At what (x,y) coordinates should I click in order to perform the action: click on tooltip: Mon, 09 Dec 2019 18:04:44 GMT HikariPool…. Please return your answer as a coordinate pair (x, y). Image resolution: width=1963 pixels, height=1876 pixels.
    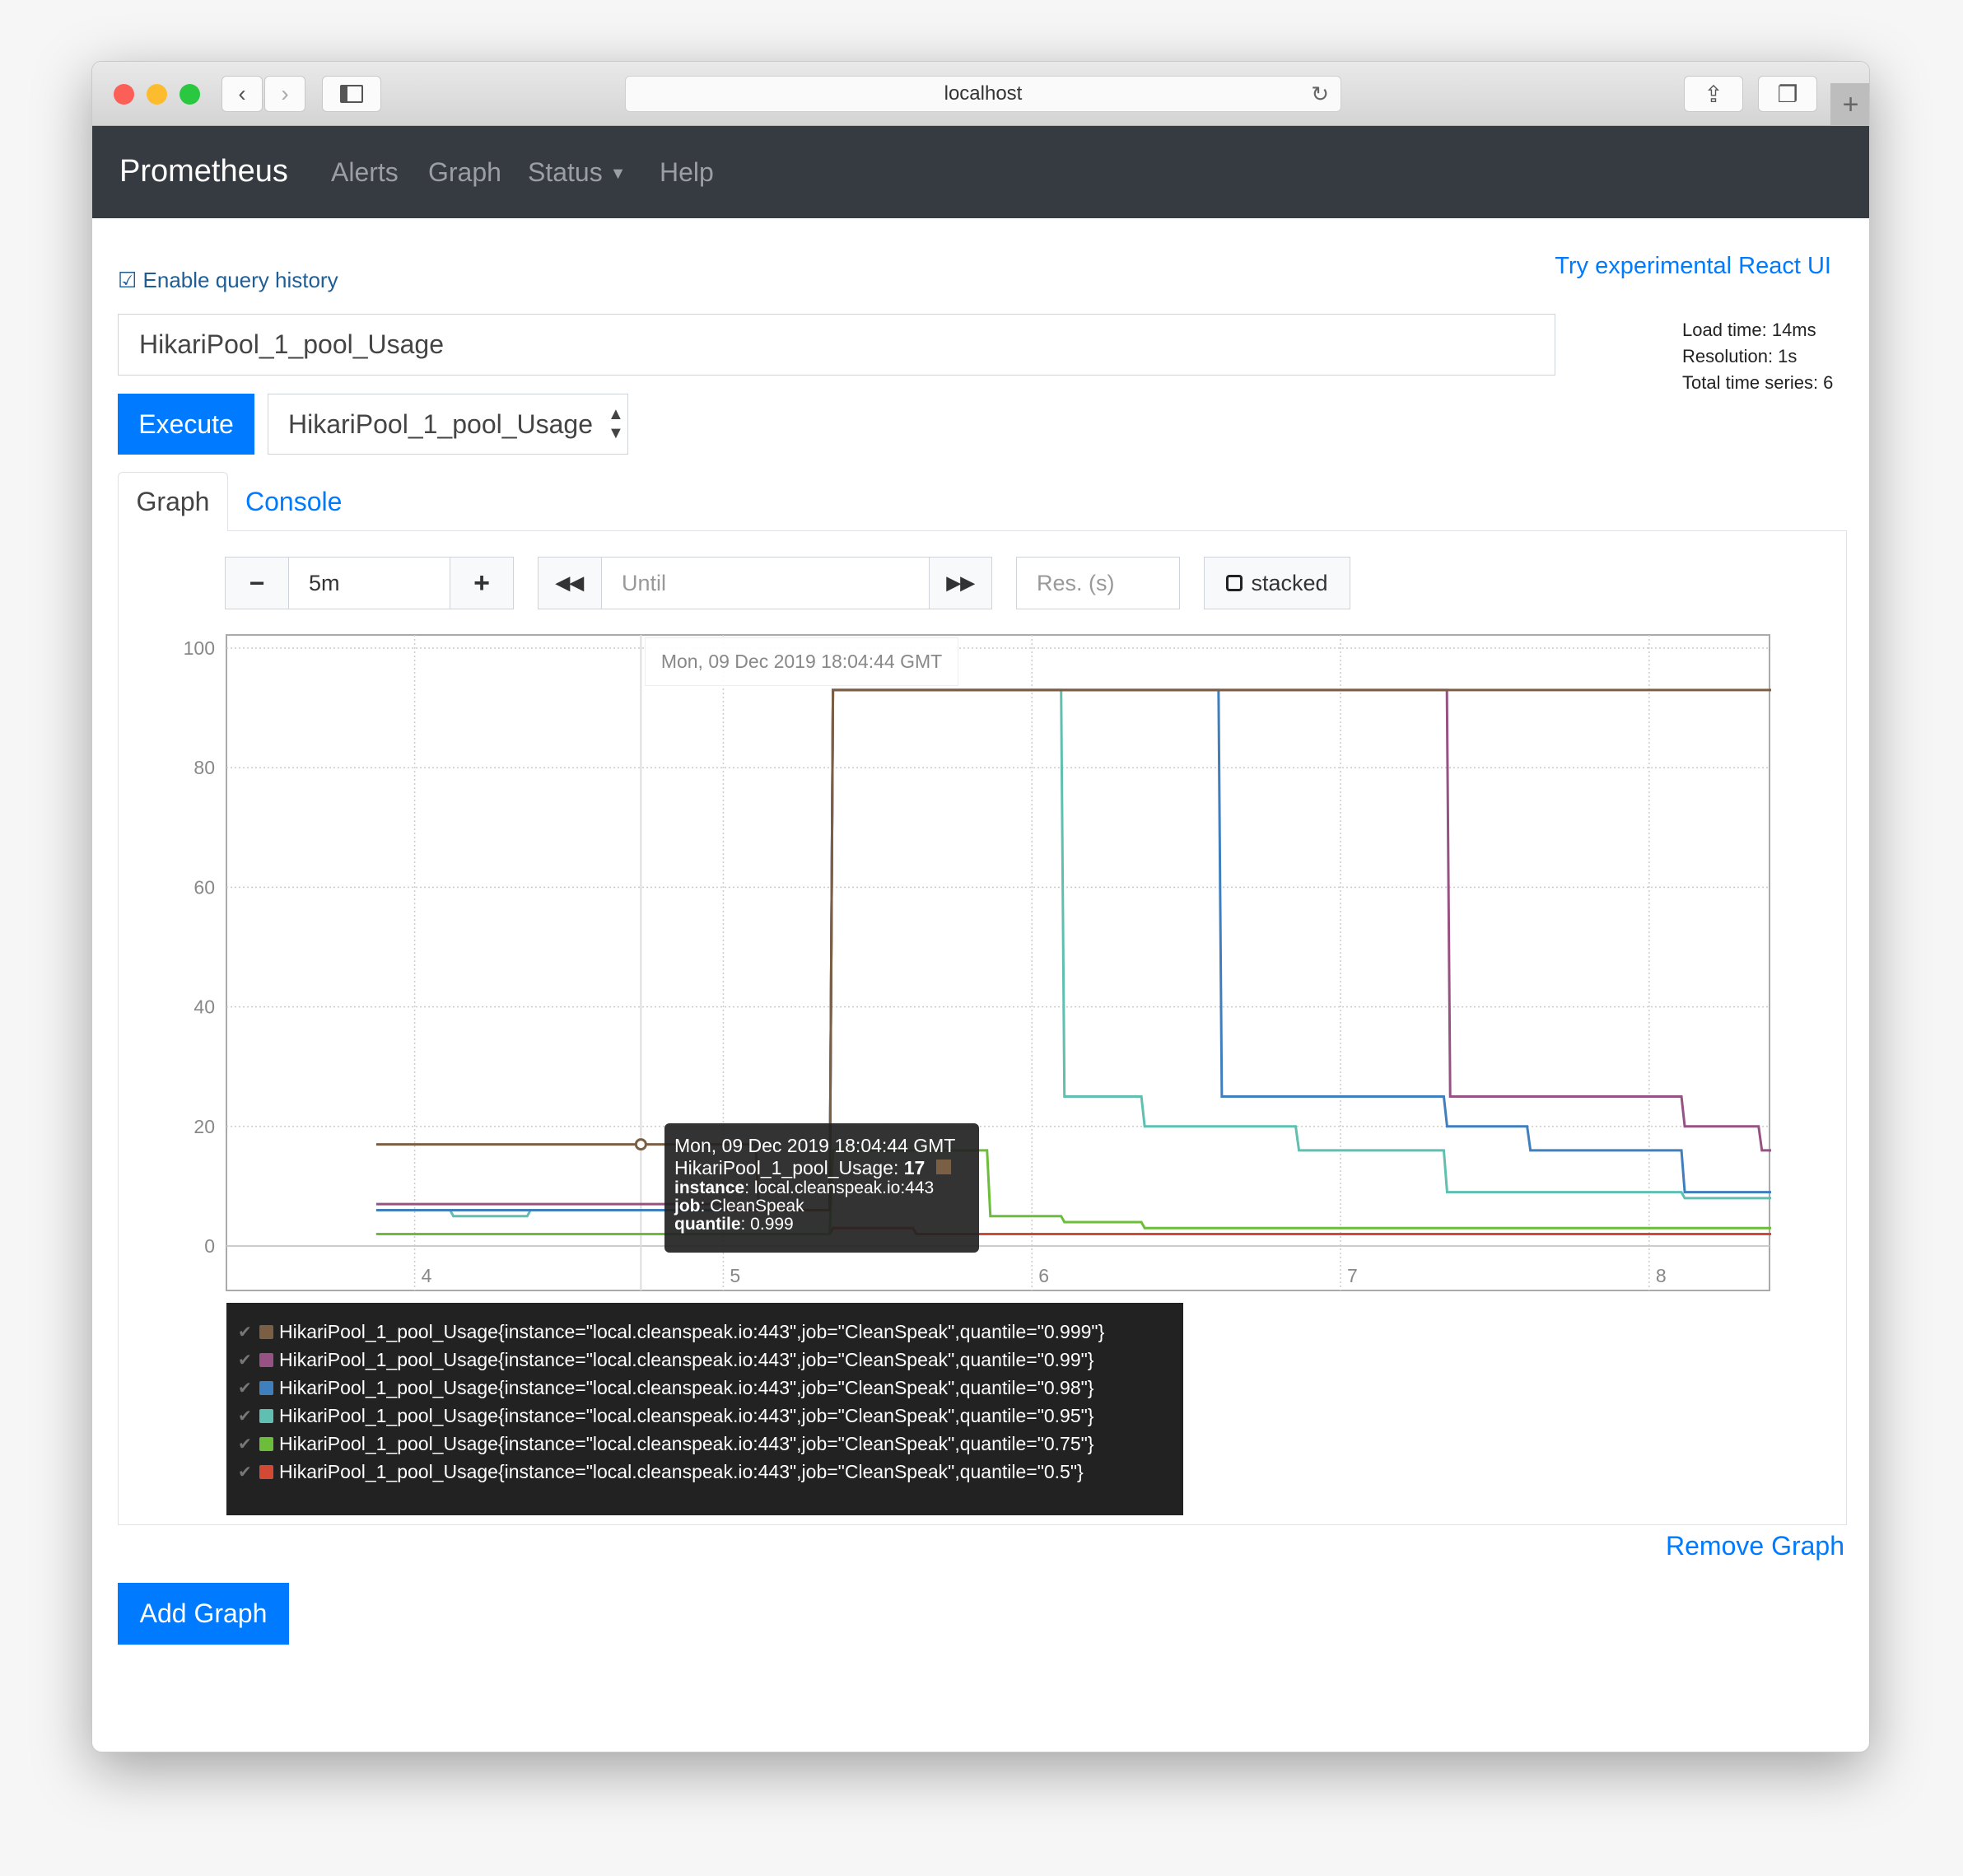
    Looking at the image, I should click on (822, 1188).